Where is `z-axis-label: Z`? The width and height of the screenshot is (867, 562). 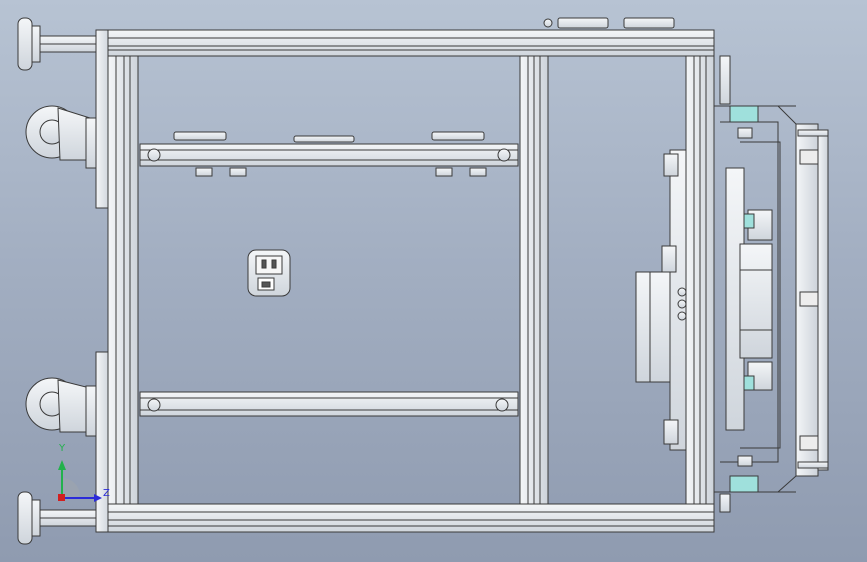
z-axis-label: Z is located at coordinates (106, 493).